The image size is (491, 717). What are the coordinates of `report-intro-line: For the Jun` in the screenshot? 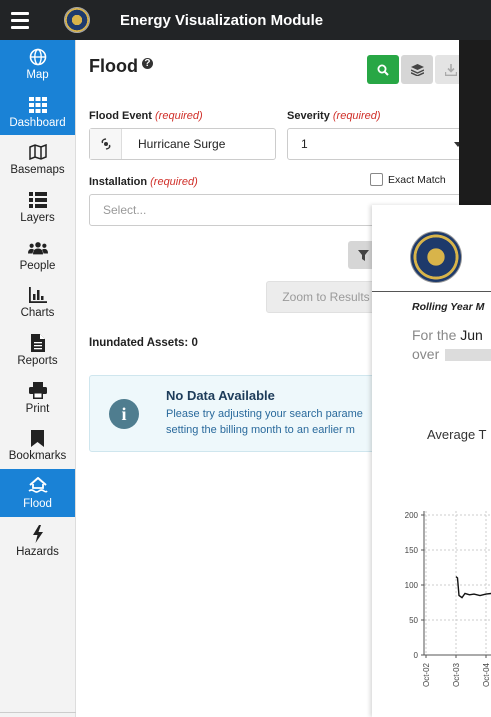 It's located at (447, 335).